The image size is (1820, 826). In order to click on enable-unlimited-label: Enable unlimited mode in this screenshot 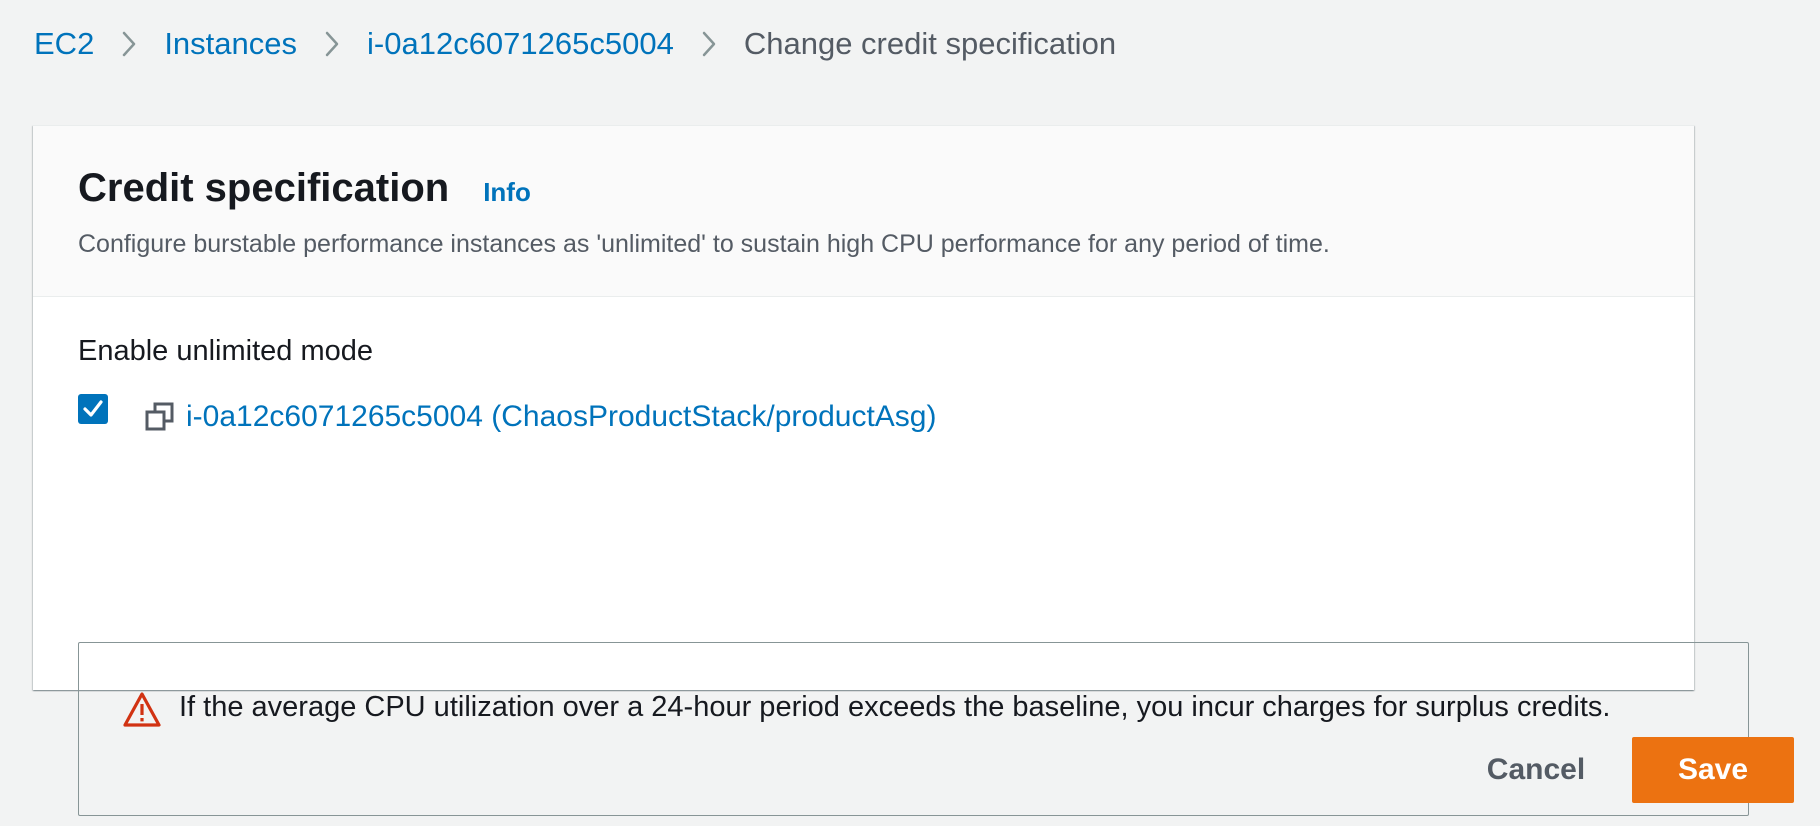, I will do `click(226, 351)`.